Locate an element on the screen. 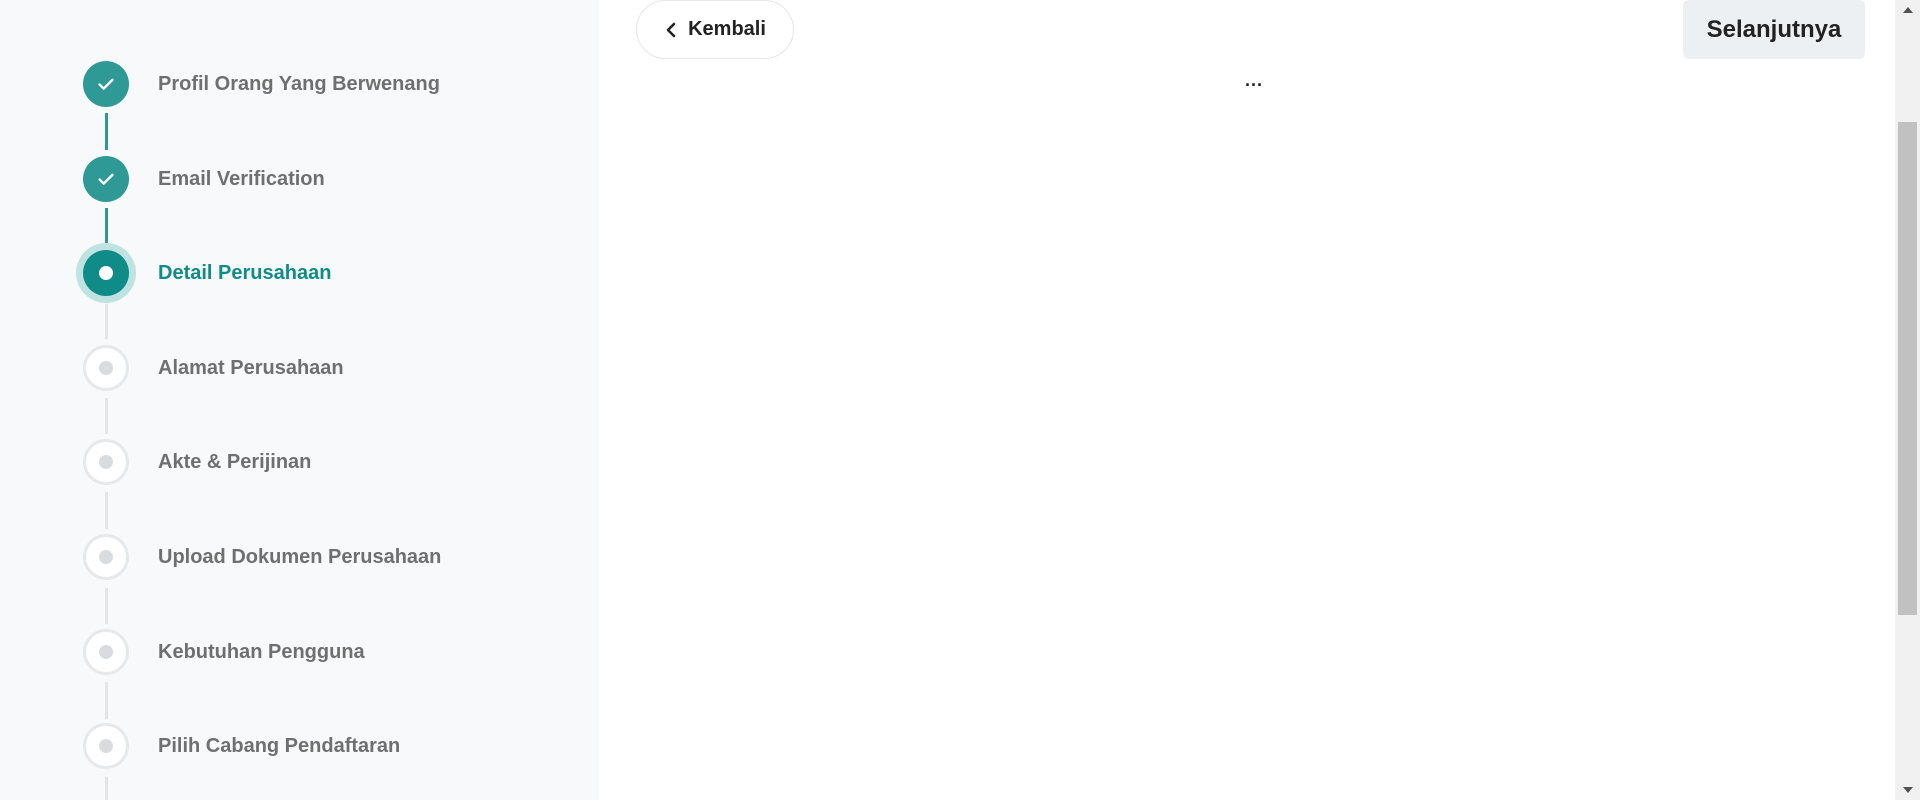 This screenshot has width=1920, height=800. vertical-scrollbar is located at coordinates (1907, 400).